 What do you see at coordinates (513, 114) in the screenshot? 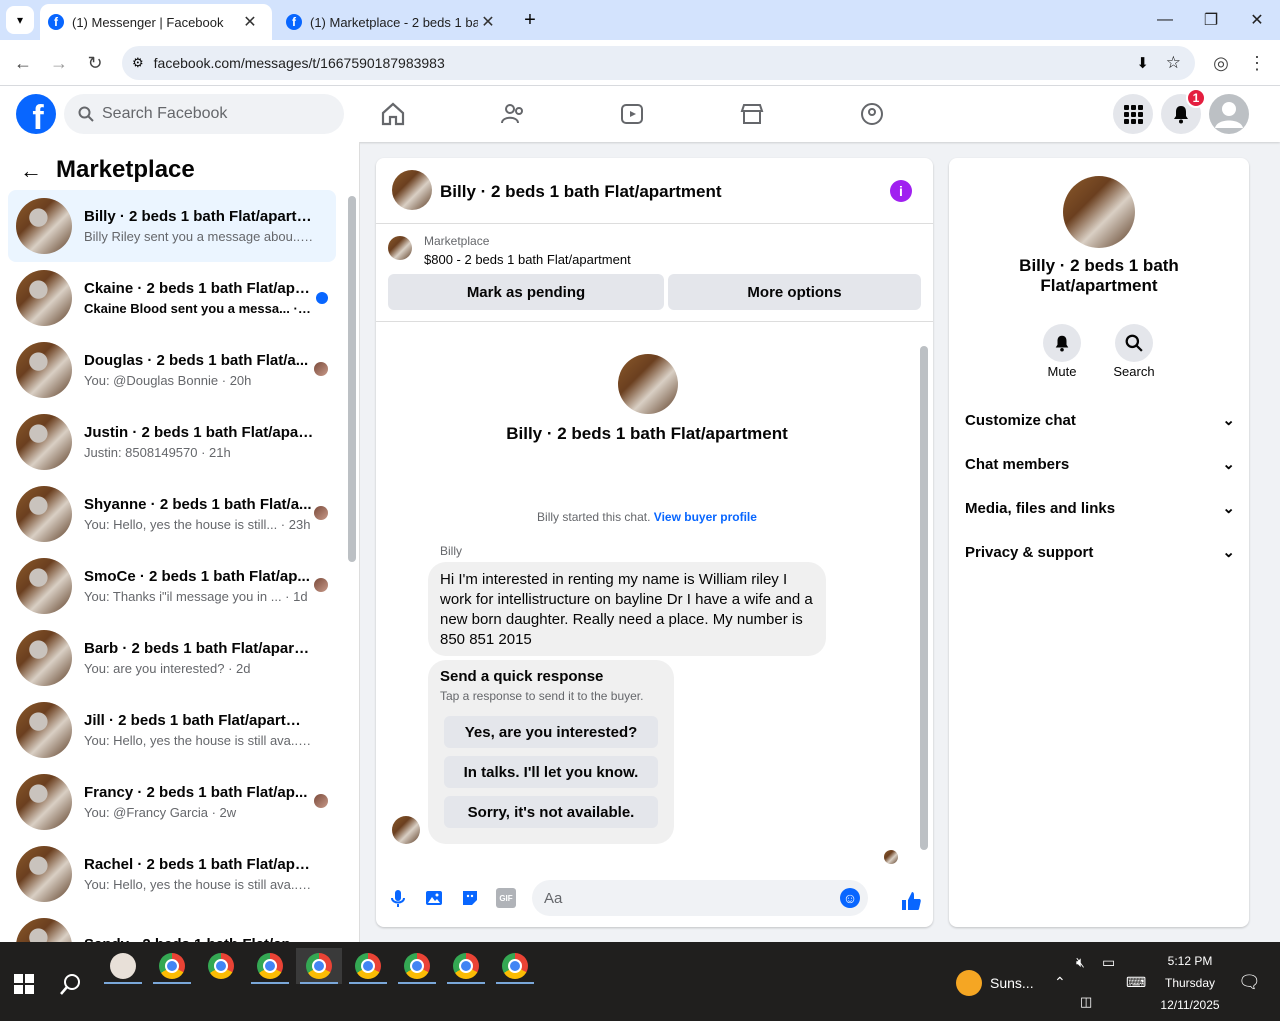
I see `friends-icon` at bounding box center [513, 114].